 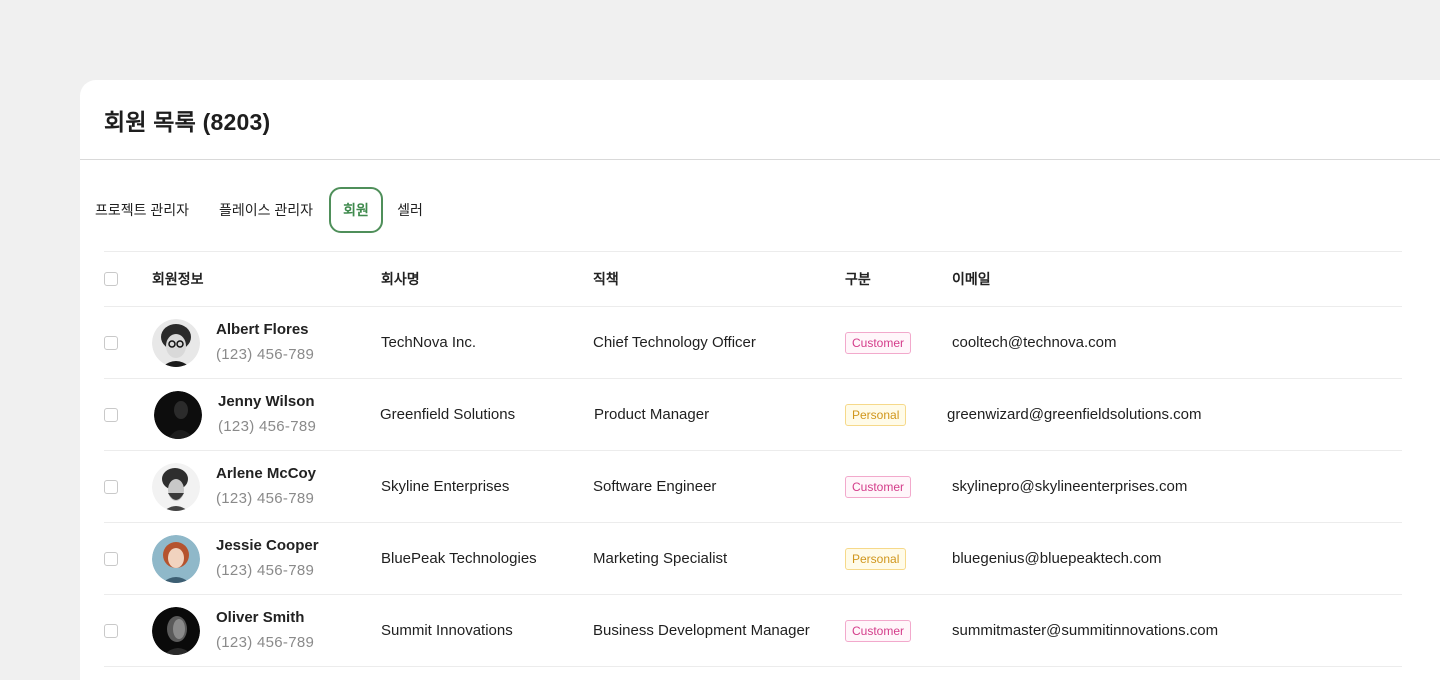 What do you see at coordinates (267, 558) in the screenshot?
I see `member-details: Jessie Cooper (123) 456-789` at bounding box center [267, 558].